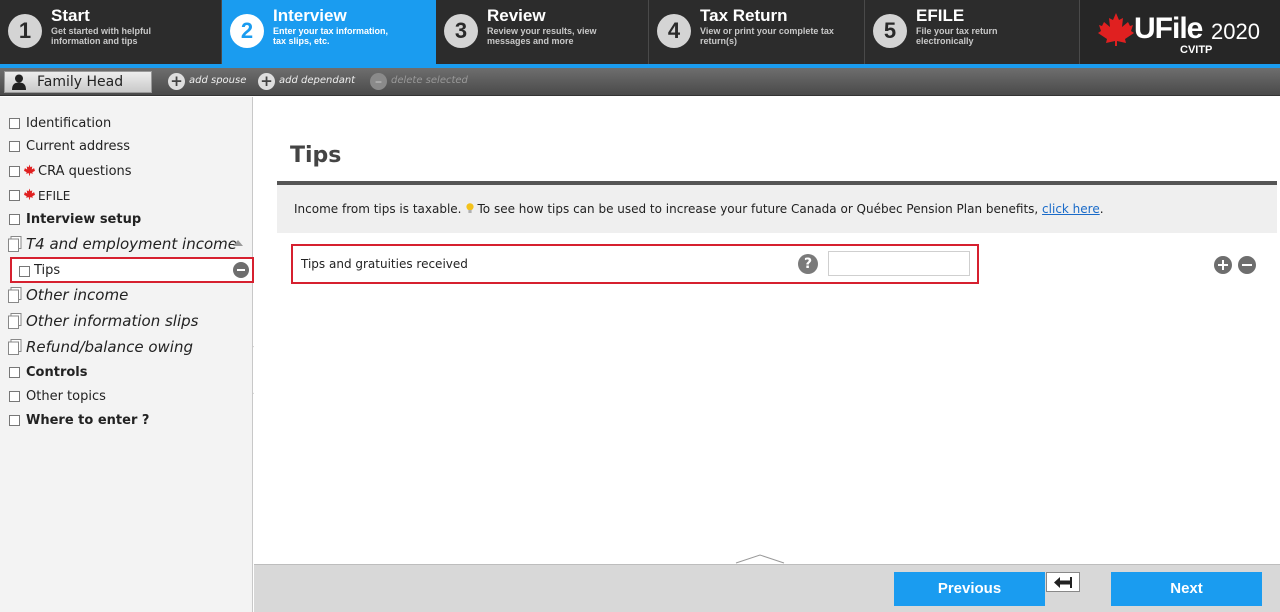  Describe the element at coordinates (1235, 31) in the screenshot. I see `logo-year: 2020` at that location.